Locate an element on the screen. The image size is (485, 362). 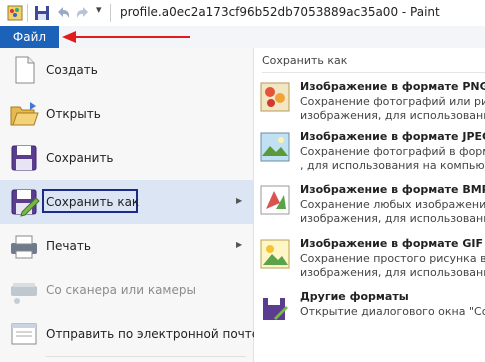
menu-item-label: Со сканера или камеры is located at coordinates (121, 290).